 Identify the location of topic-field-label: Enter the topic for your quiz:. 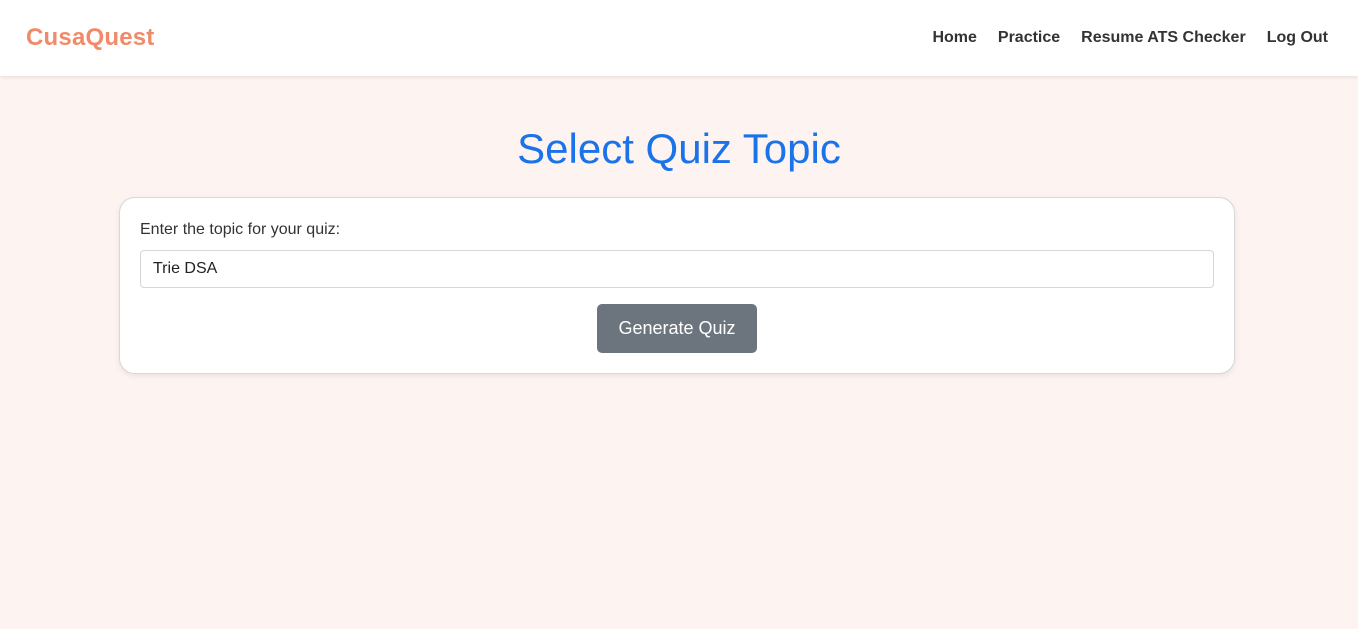
(240, 229).